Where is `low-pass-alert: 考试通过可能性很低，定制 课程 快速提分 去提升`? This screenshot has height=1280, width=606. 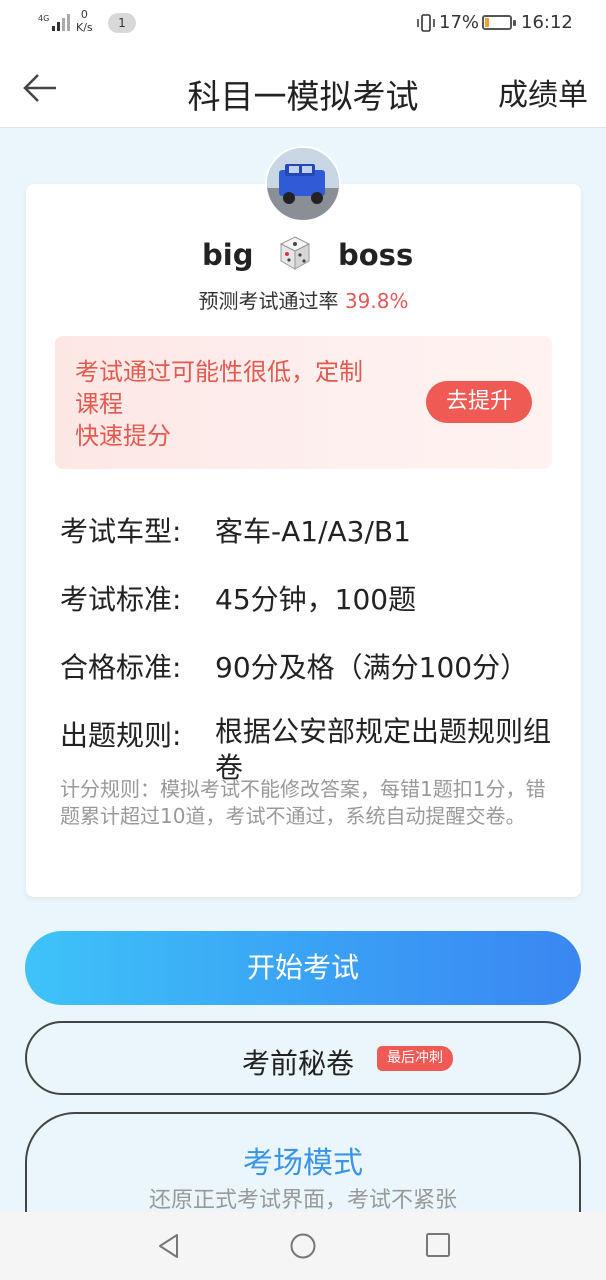
low-pass-alert: 考试通过可能性很低，定制 课程 快速提分 去提升 is located at coordinates (303, 402).